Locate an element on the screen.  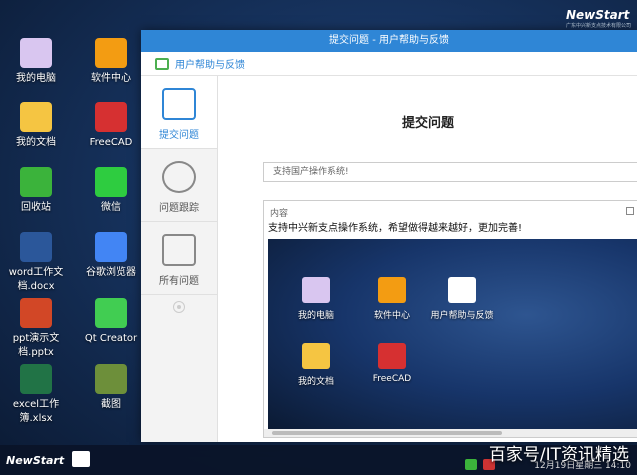
desktop-icon-label: 微信 is located at coordinates (111, 207).